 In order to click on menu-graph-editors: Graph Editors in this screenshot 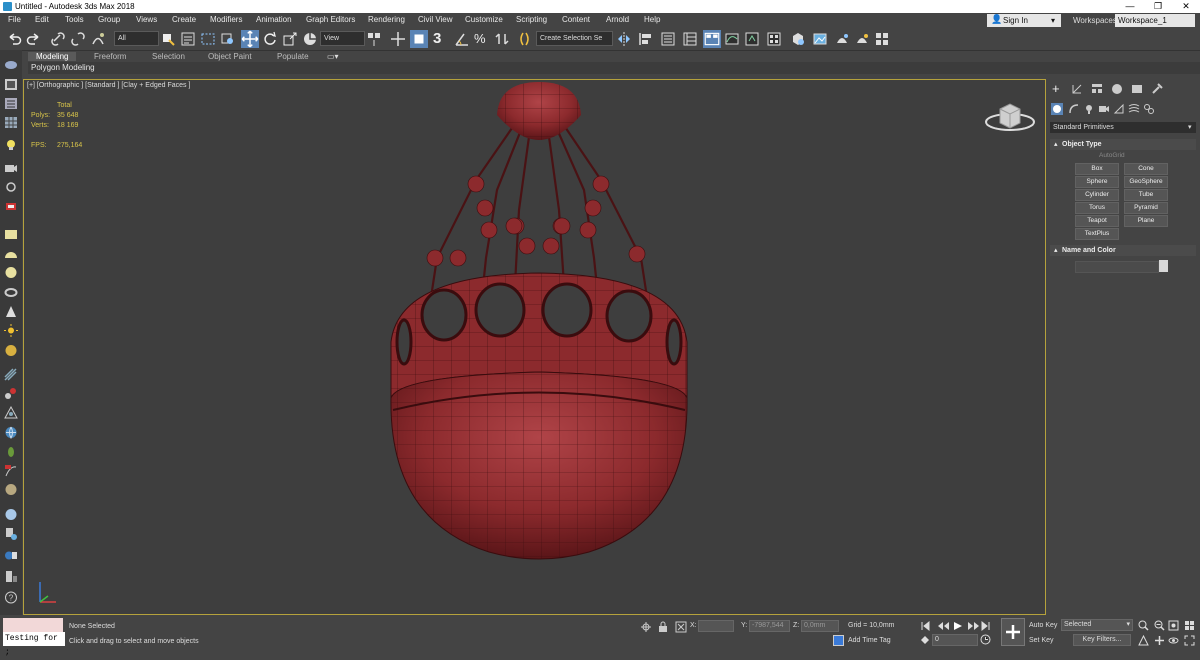, I will do `click(330, 19)`.